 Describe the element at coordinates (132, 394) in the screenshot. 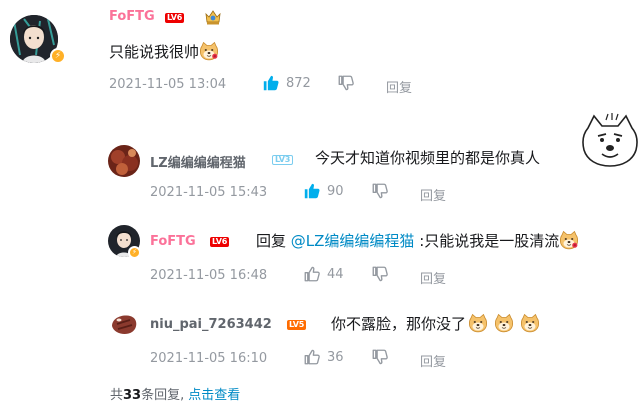

I see `reply-count: 33` at that location.